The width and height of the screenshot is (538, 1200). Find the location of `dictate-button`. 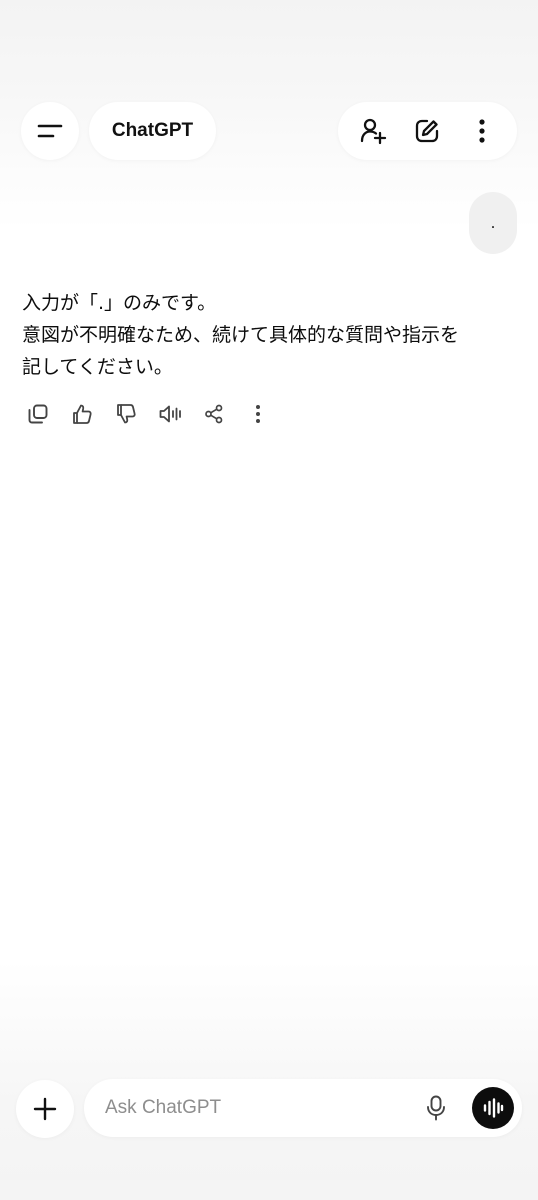

dictate-button is located at coordinates (436, 1108).